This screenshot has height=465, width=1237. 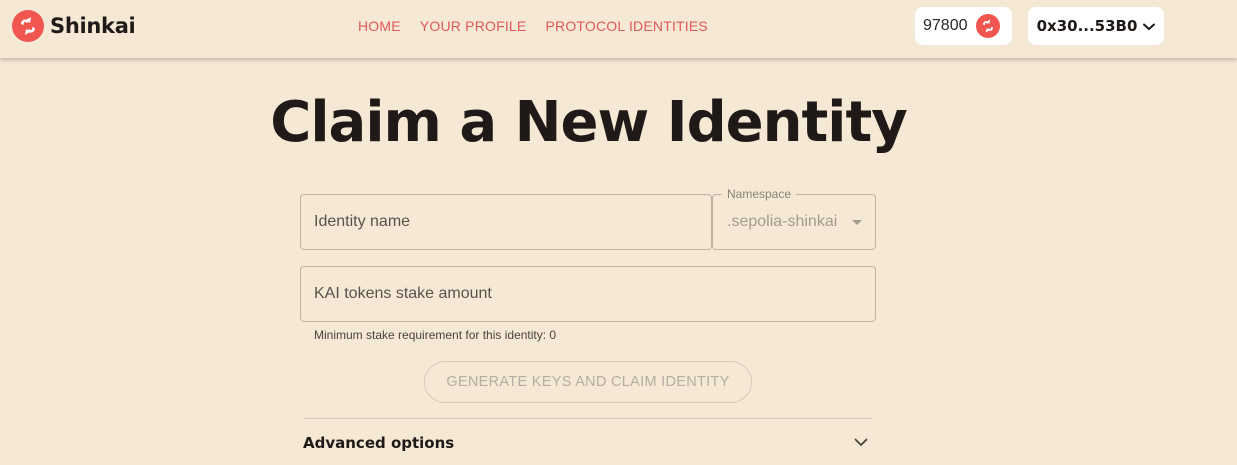 I want to click on brand-logo: Shinkai, so click(x=74, y=26).